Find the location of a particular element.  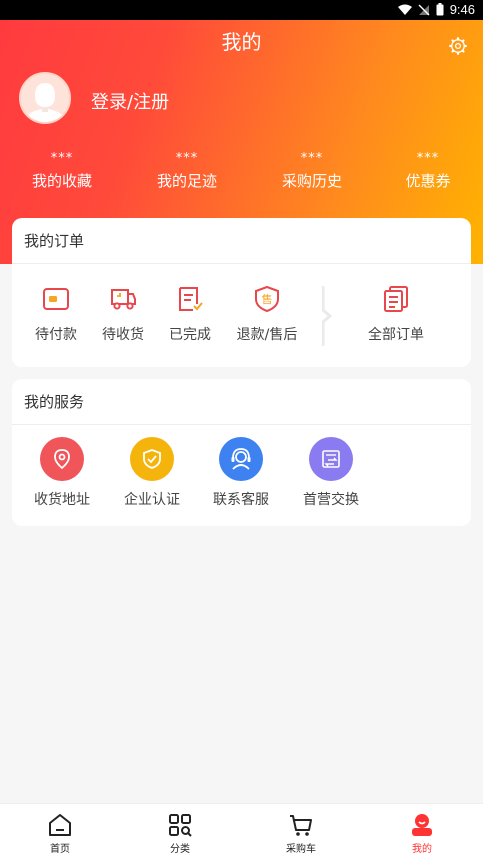

stat-label: 我的收藏 is located at coordinates (61, 181).